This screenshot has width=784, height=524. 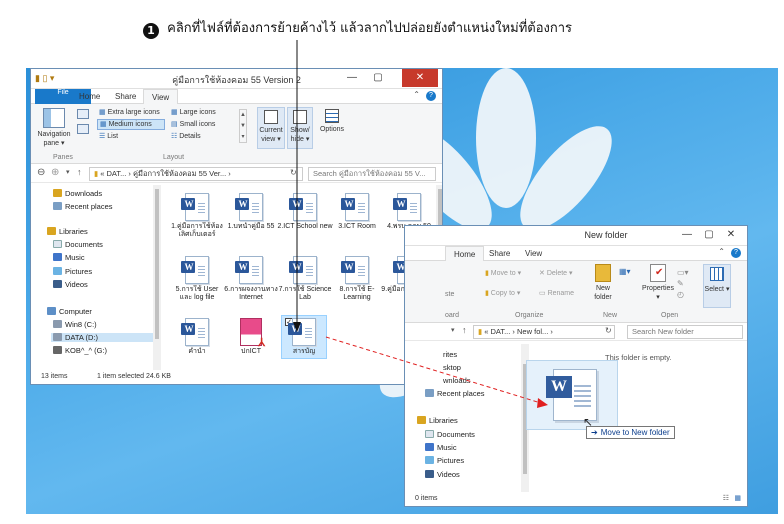 I want to click on layout-extra-large-icons: ▦ Extra large icons, so click(x=129, y=112).